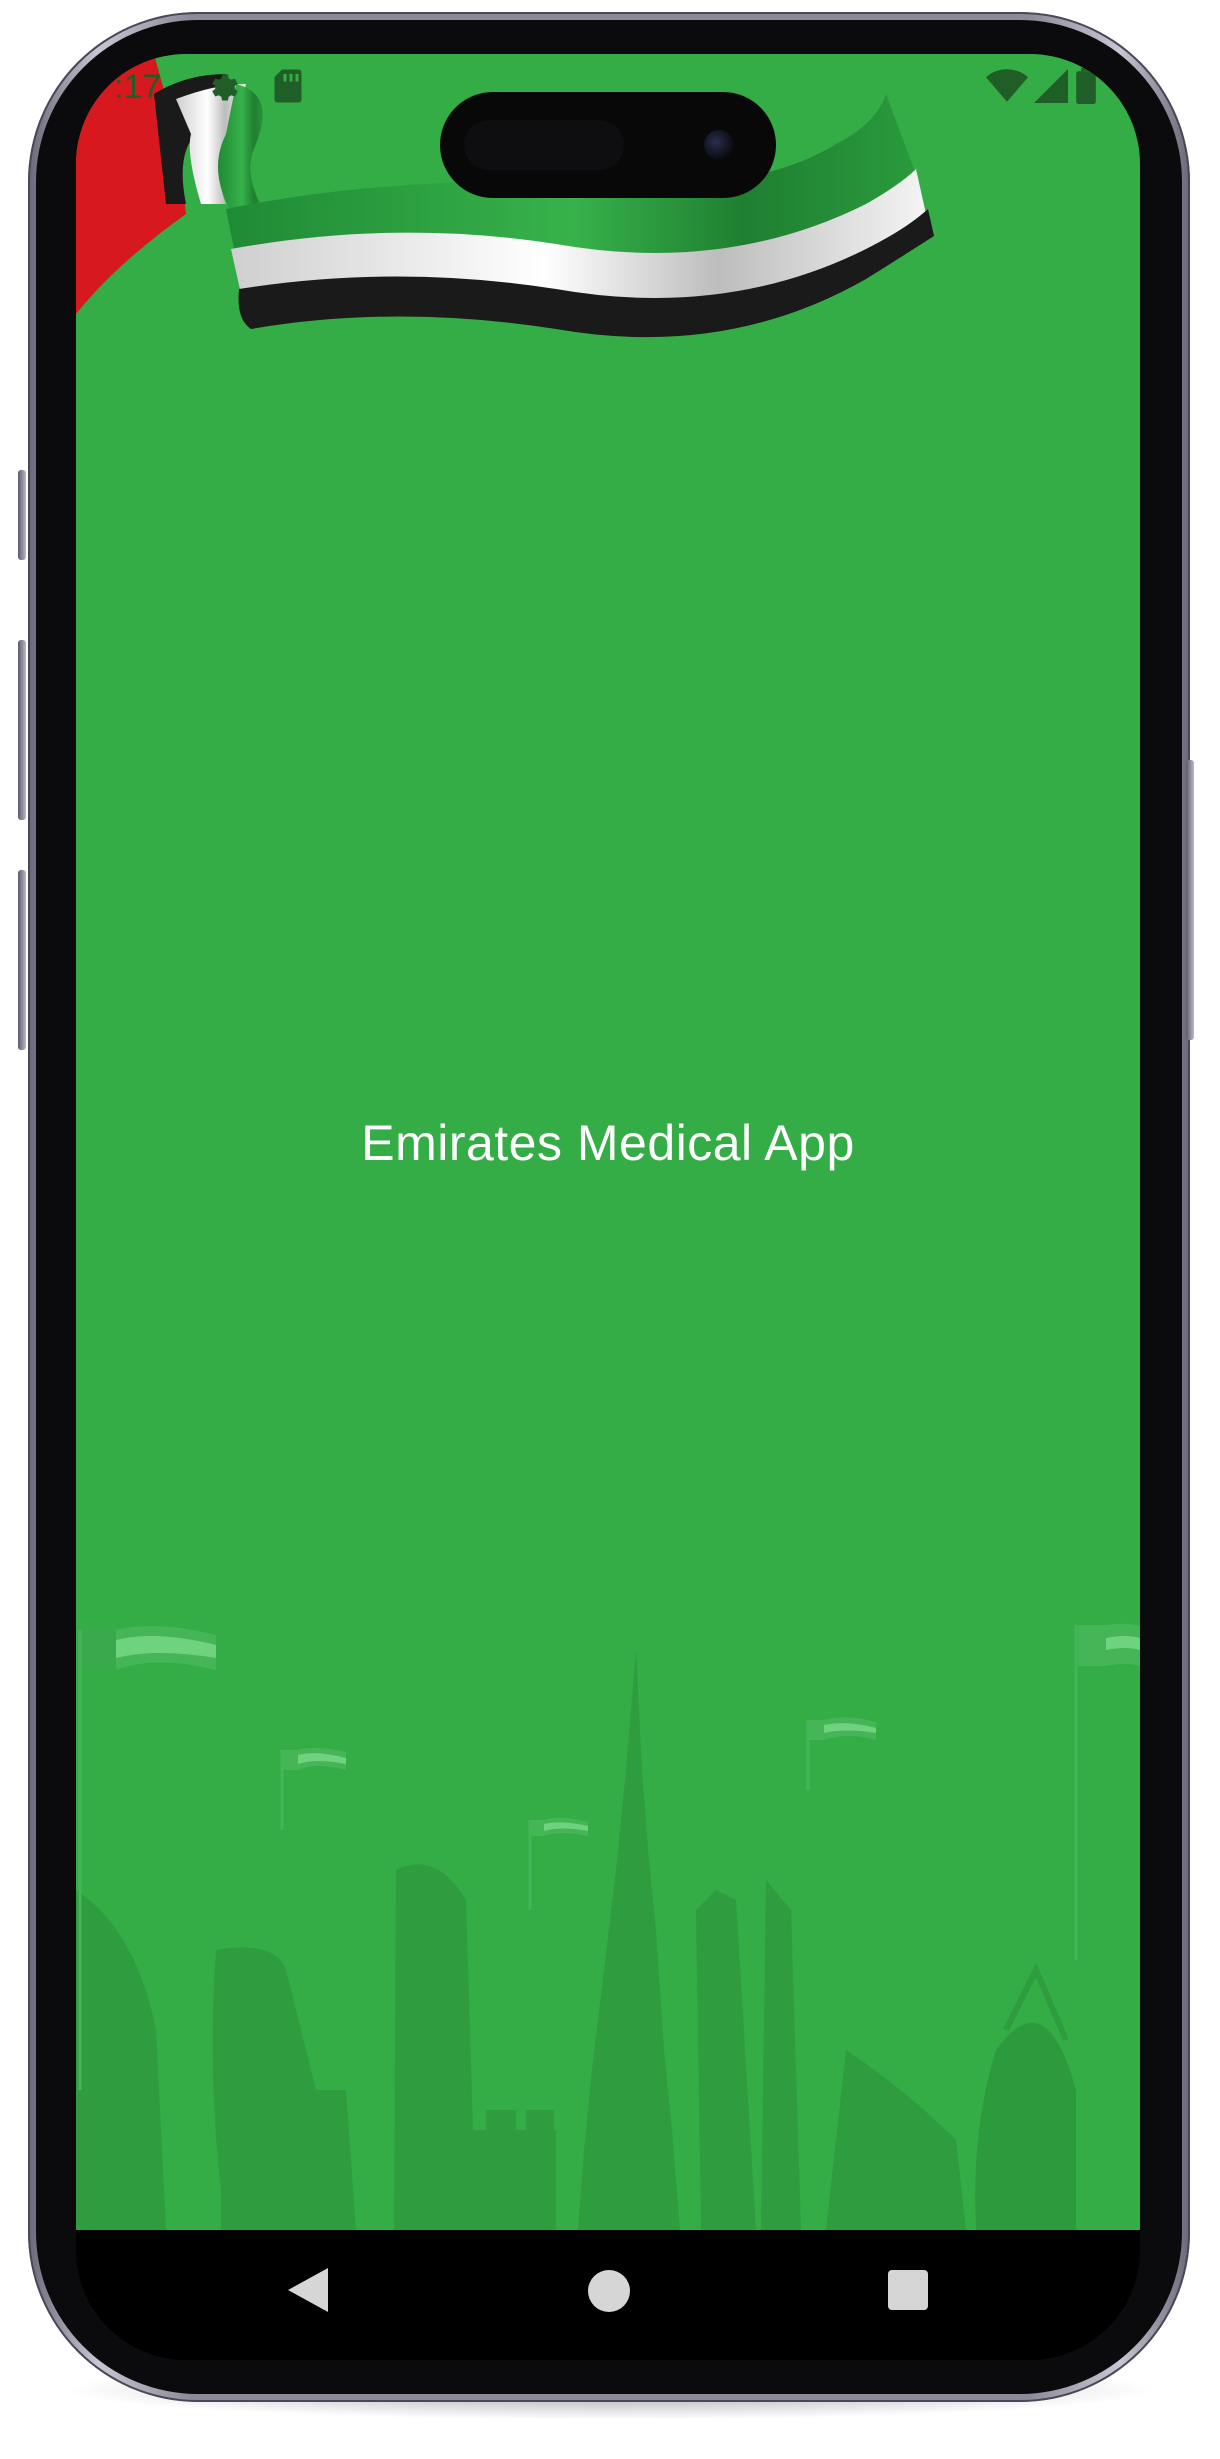 This screenshot has height=2459, width=1220. Describe the element at coordinates (222, 88) in the screenshot. I see `gear-icon` at that location.